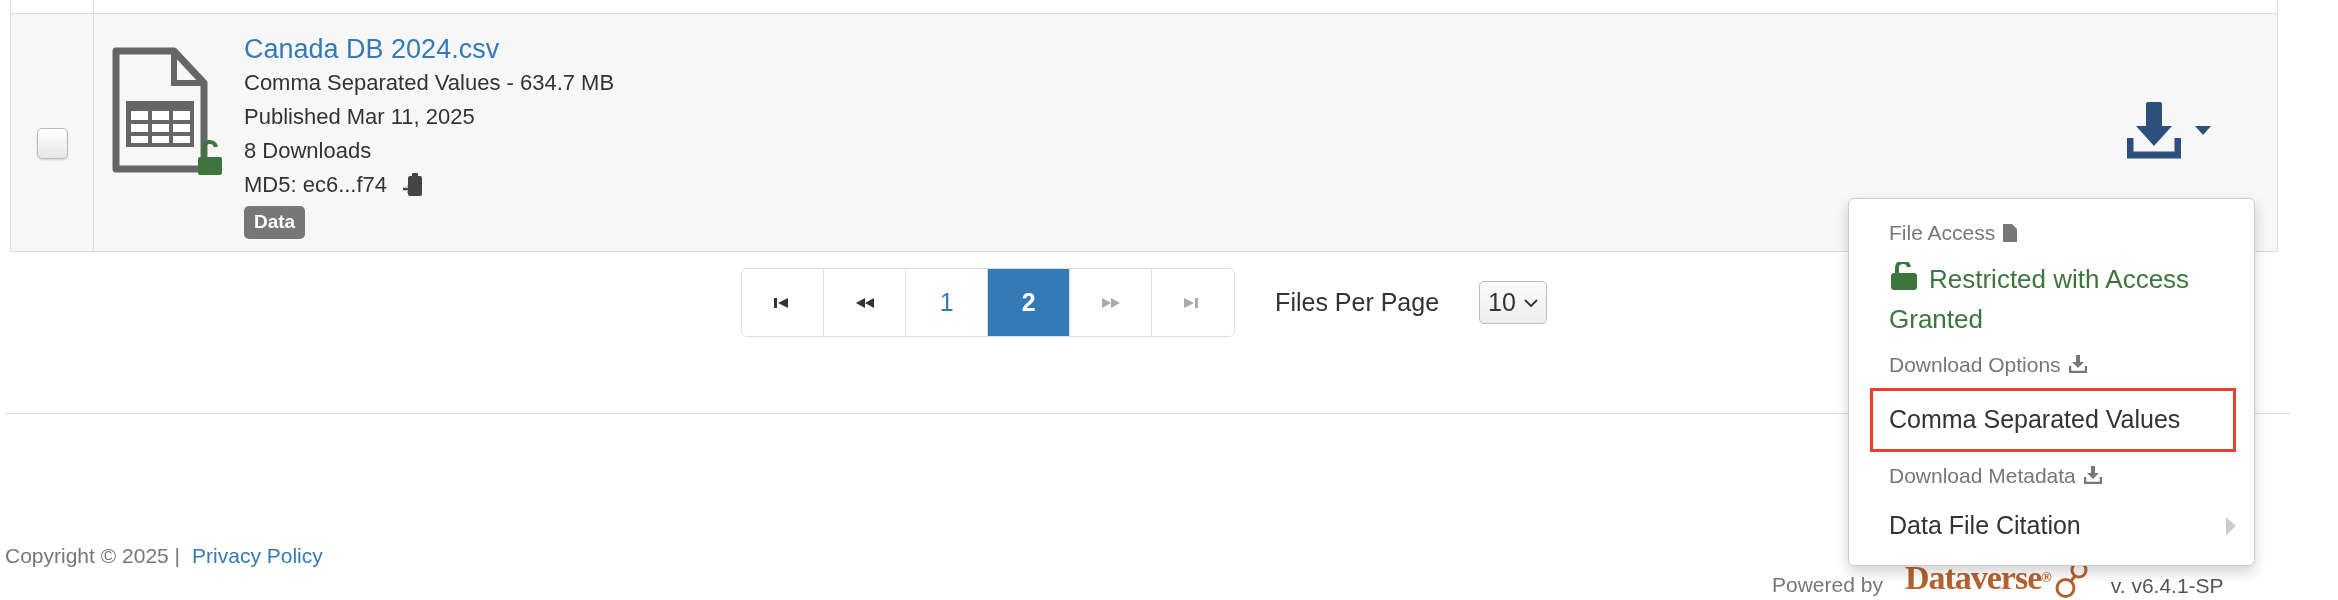 The width and height of the screenshot is (2338, 600). What do you see at coordinates (1904, 275) in the screenshot?
I see `unlocked-icon` at bounding box center [1904, 275].